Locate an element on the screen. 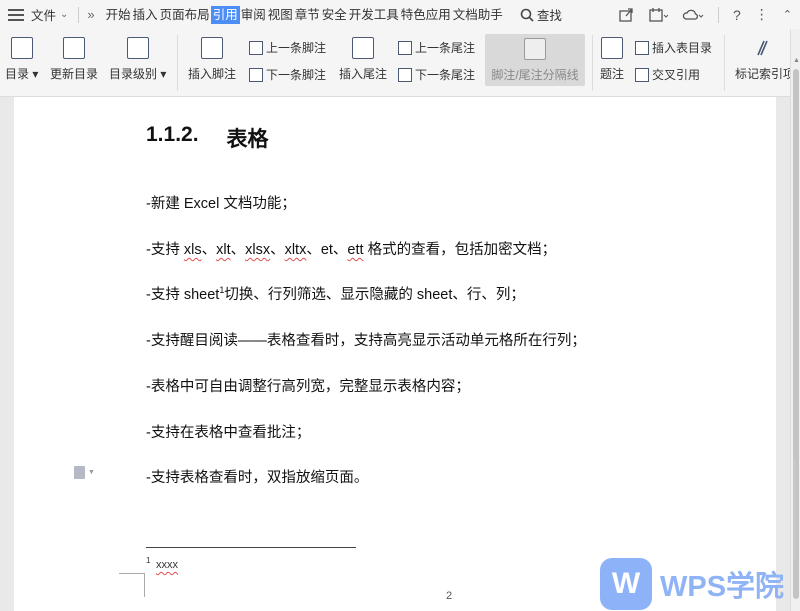  calendar-icon is located at coordinates (658, 15).